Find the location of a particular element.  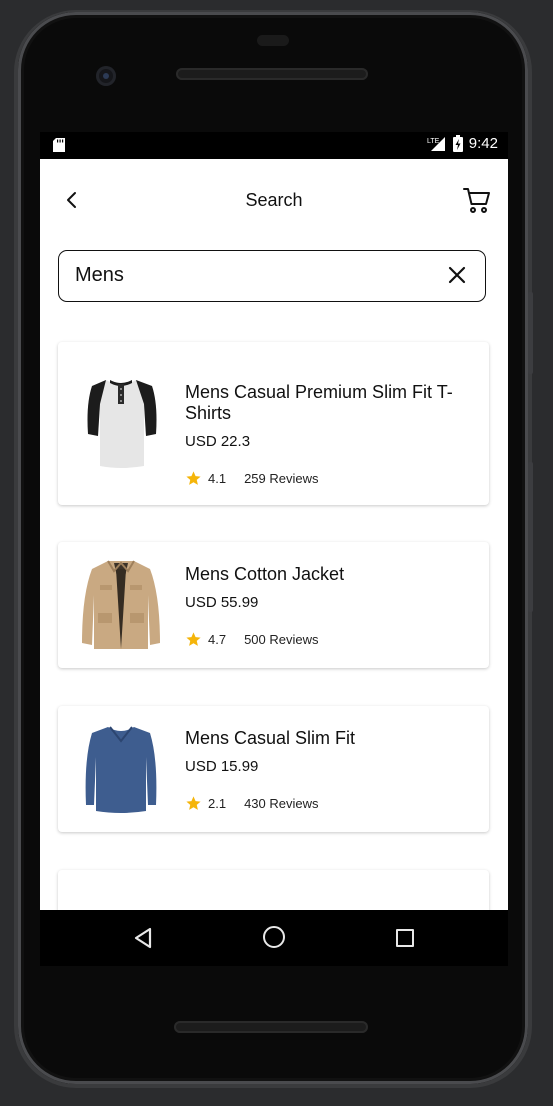

product-price: USD 55.99 is located at coordinates (222, 602).